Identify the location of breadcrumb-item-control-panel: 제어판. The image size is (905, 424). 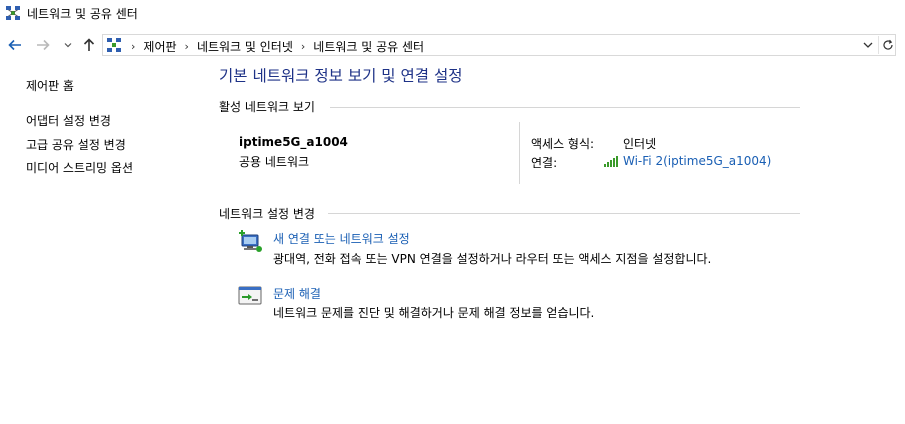
(159, 46).